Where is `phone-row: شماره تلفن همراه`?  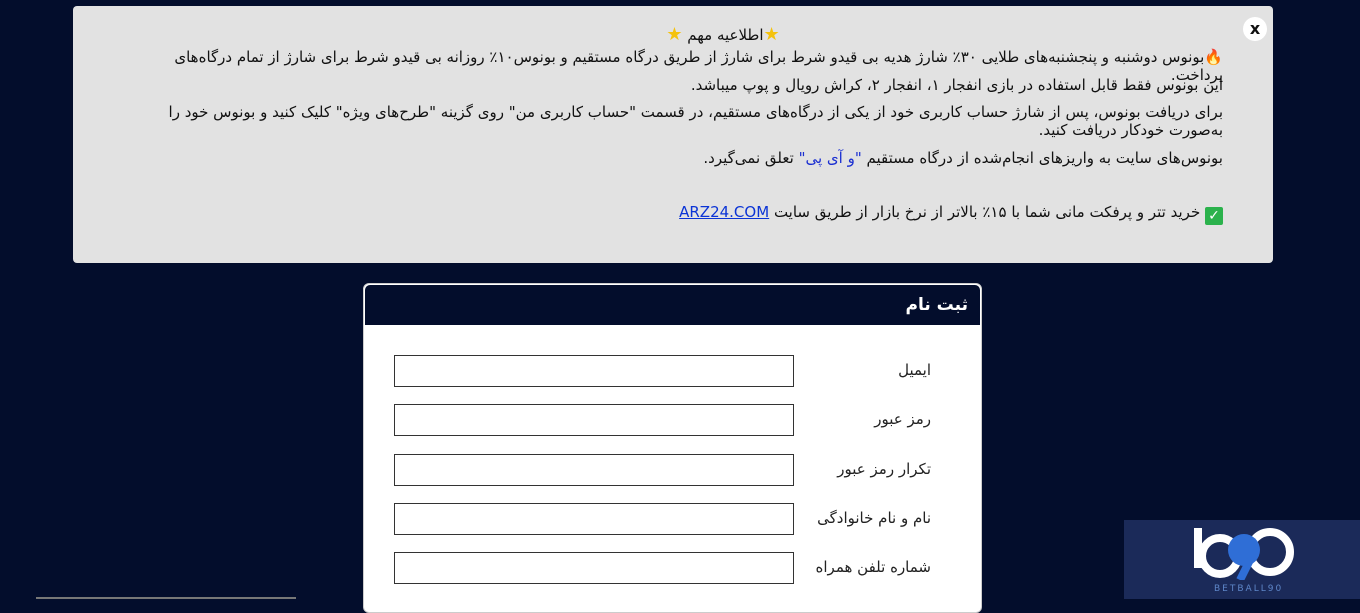
phone-row: شماره تلفن همراه is located at coordinates (672, 568).